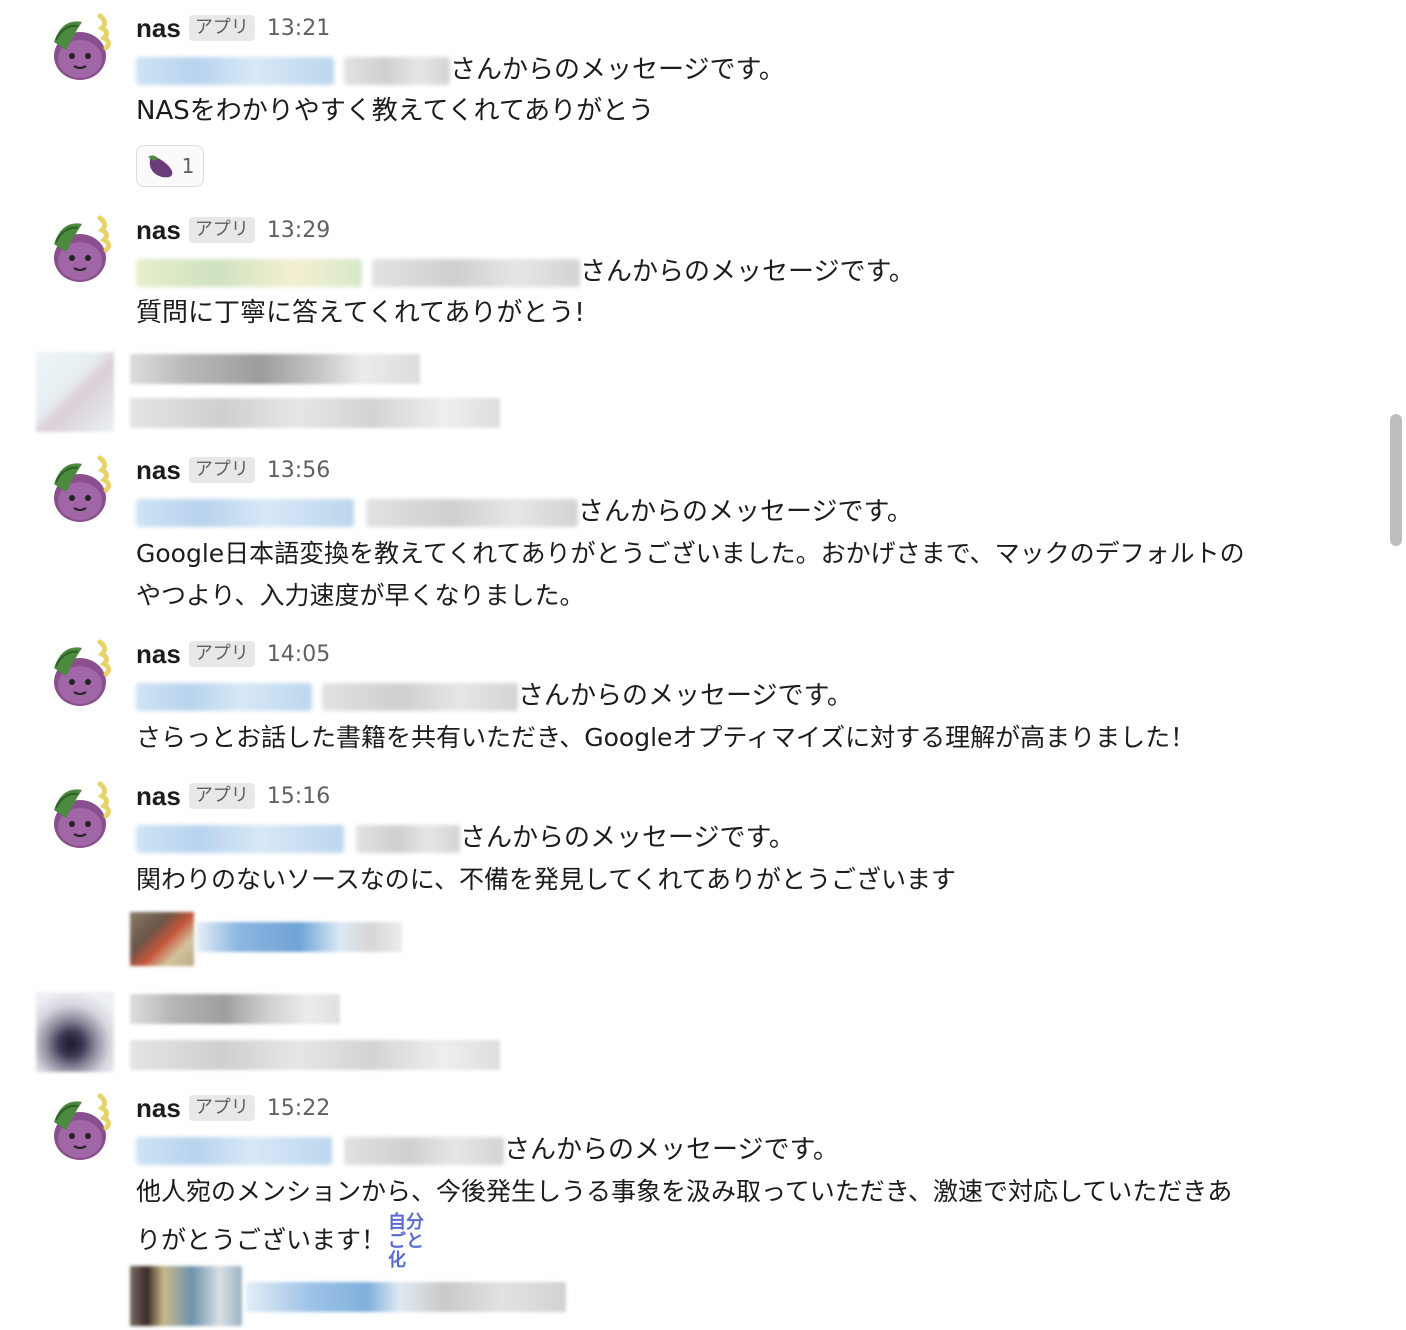 This screenshot has width=1406, height=1330. I want to click on jibungotoka-emoji-icon: 自分ごと化, so click(411, 1241).